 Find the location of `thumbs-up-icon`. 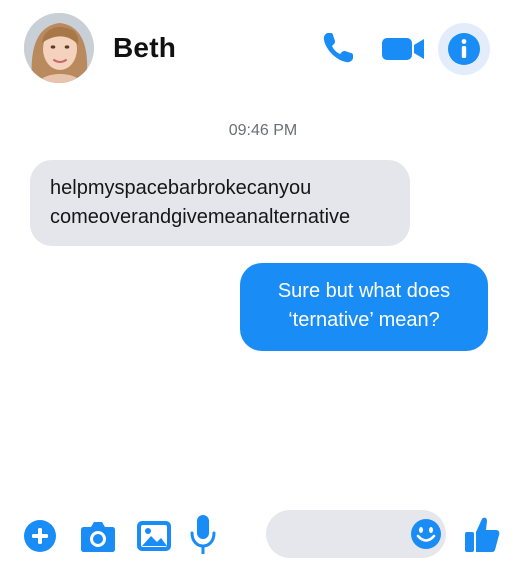

thumbs-up-icon is located at coordinates (482, 535).